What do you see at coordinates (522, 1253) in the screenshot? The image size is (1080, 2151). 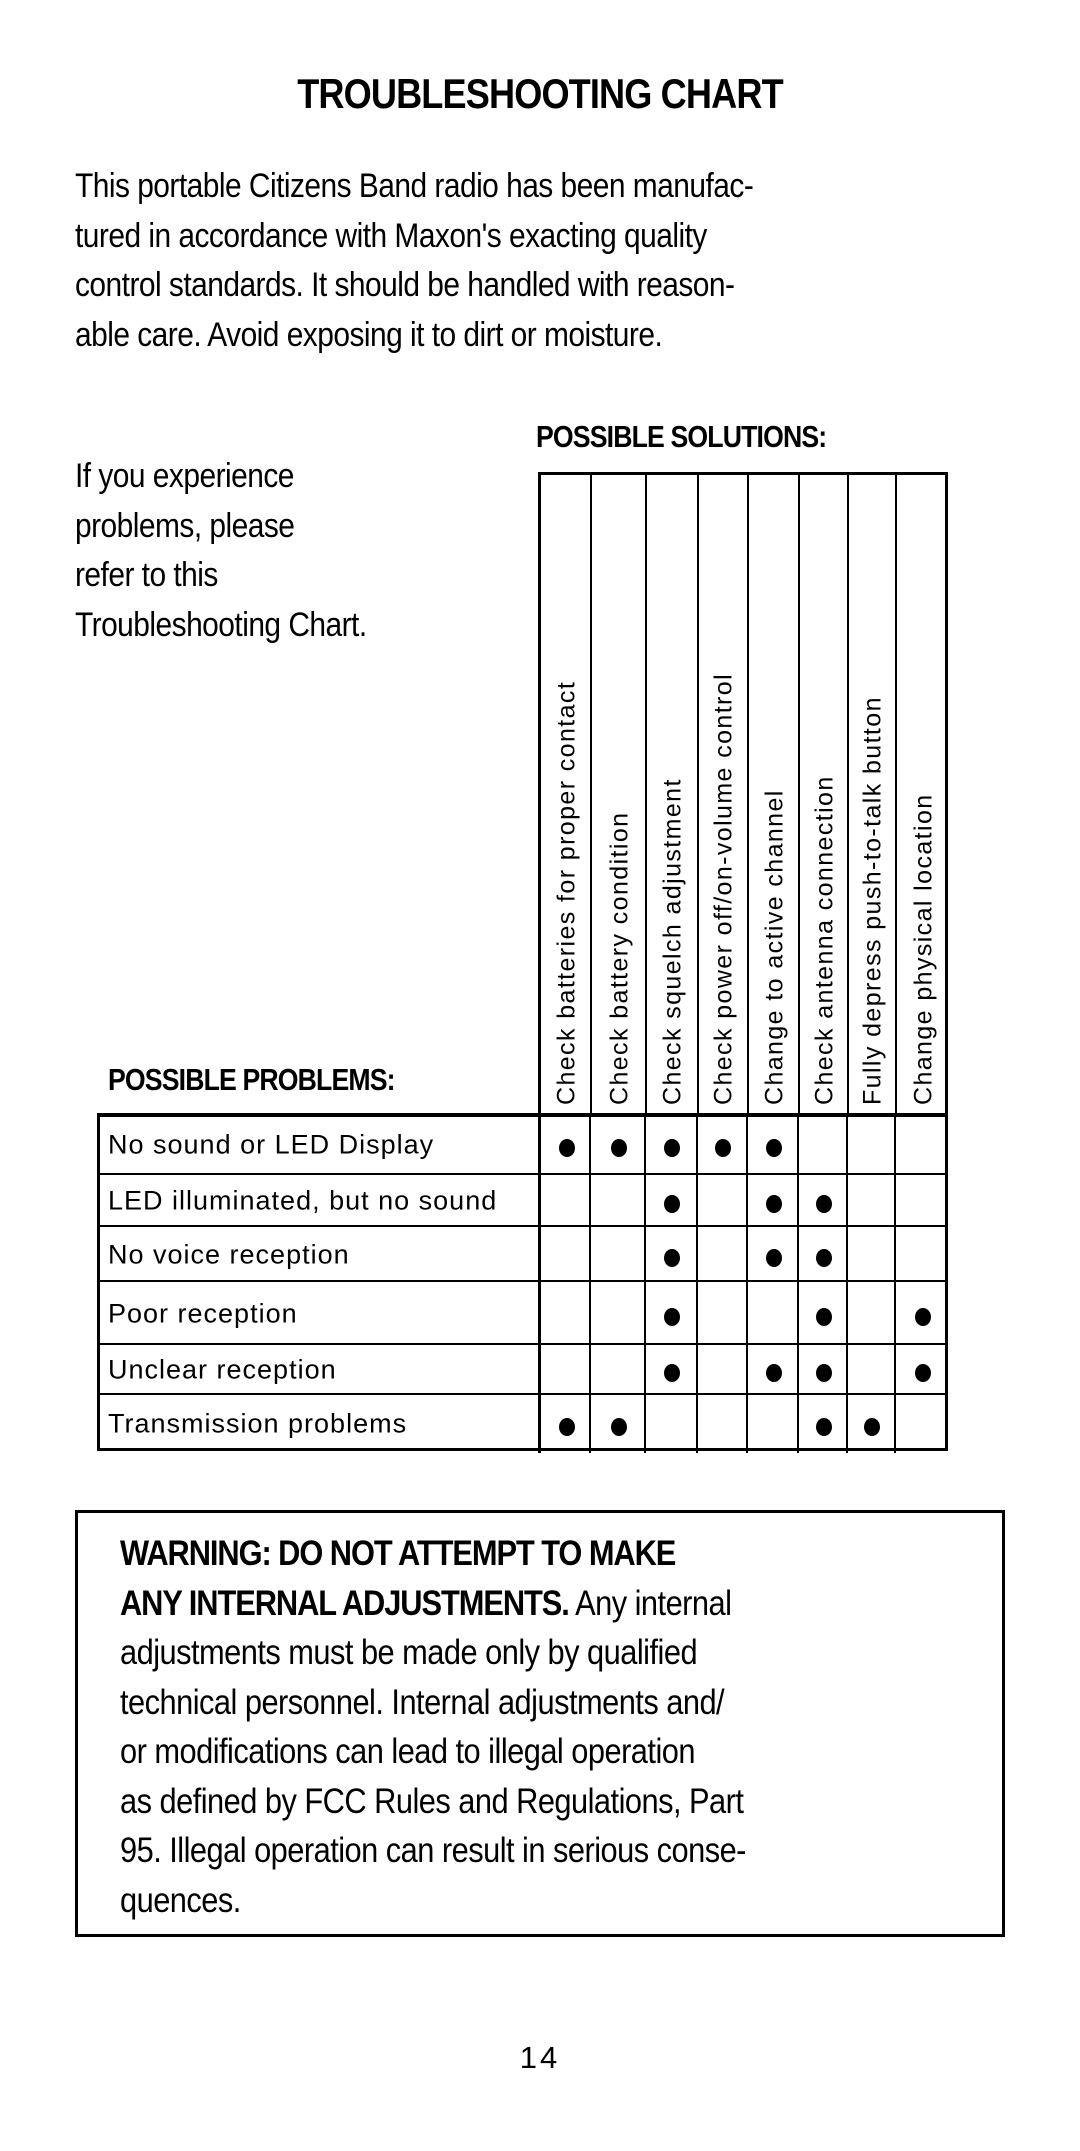 I see `problem-row: No voice reception` at bounding box center [522, 1253].